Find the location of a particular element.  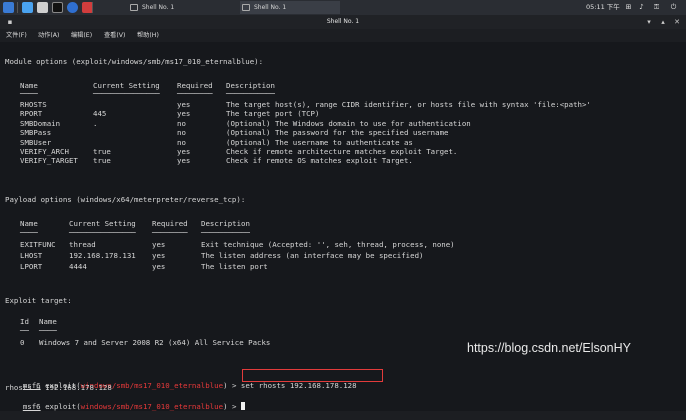

prompt-module: windows/smb/ms17_010_eternalblue is located at coordinates (152, 406).